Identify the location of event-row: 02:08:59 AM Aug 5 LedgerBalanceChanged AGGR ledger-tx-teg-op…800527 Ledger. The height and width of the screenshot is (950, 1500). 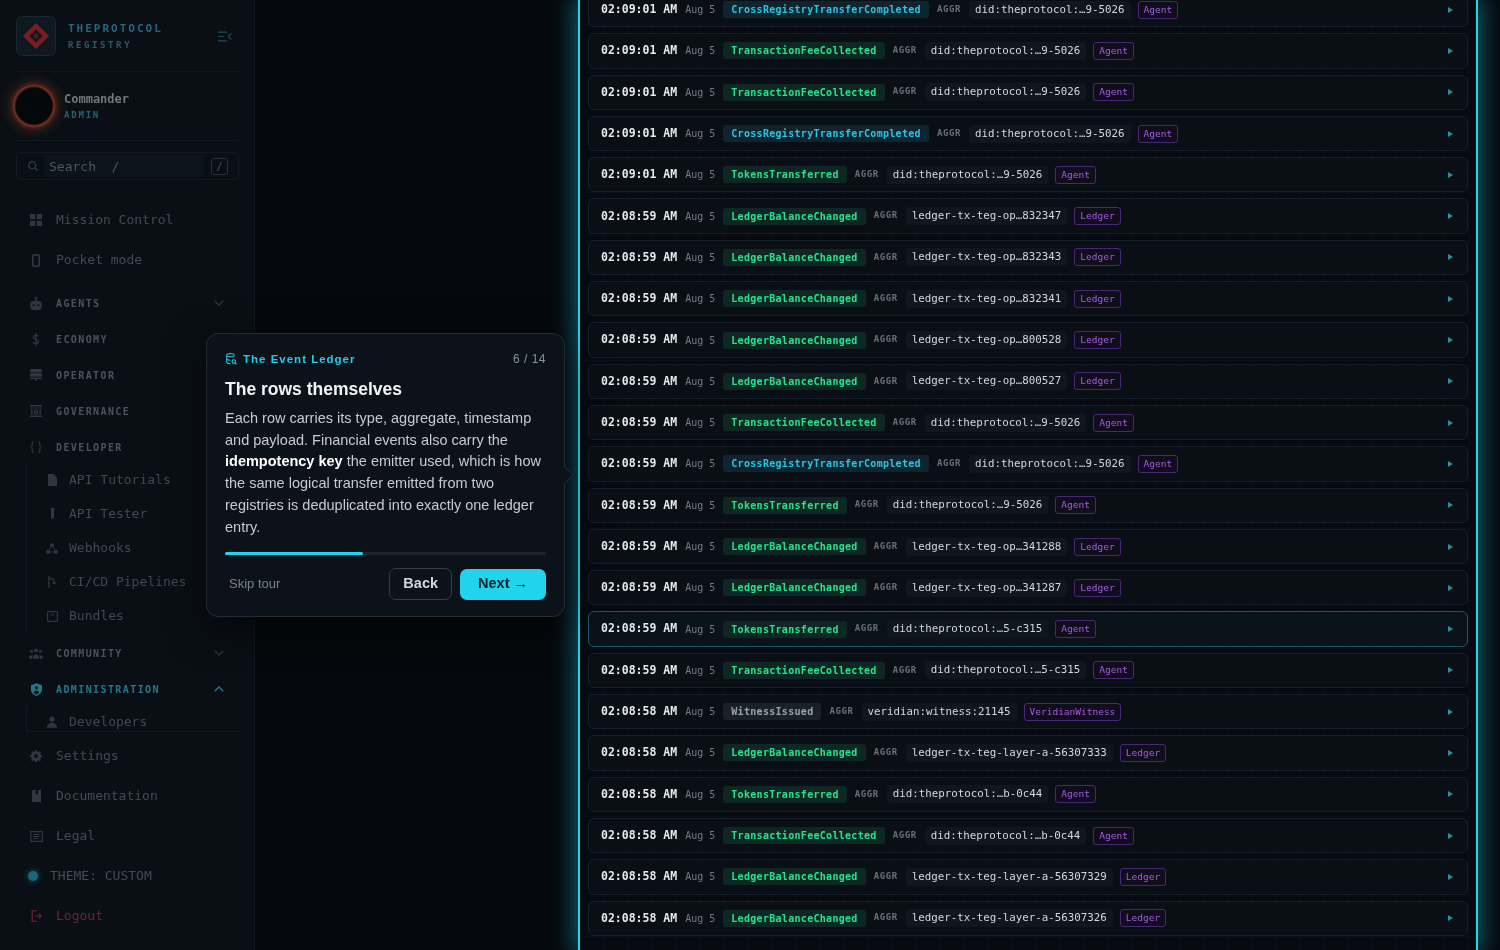
(1028, 381).